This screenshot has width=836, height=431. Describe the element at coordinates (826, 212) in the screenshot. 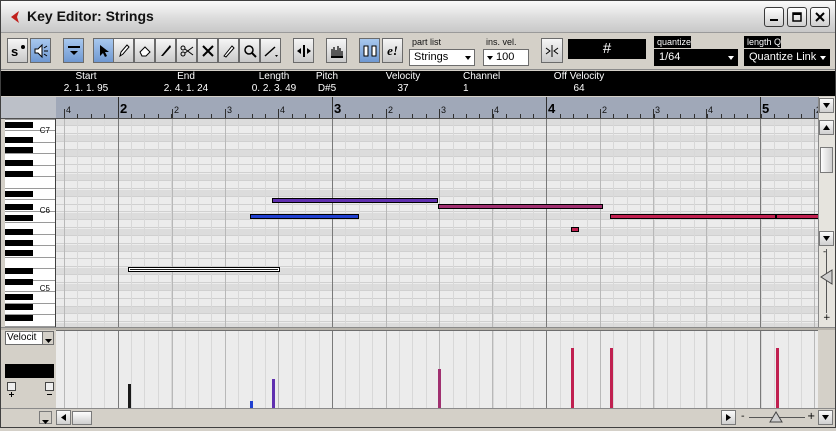

I see `vertical-scrollbar: - +` at that location.